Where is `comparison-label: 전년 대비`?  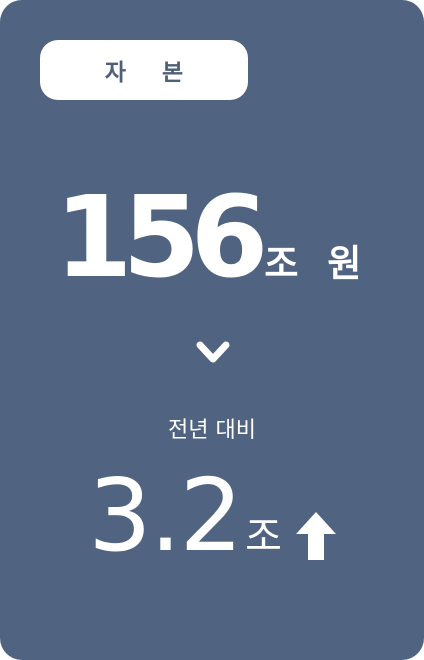
comparison-label: 전년 대비 is located at coordinates (212, 430).